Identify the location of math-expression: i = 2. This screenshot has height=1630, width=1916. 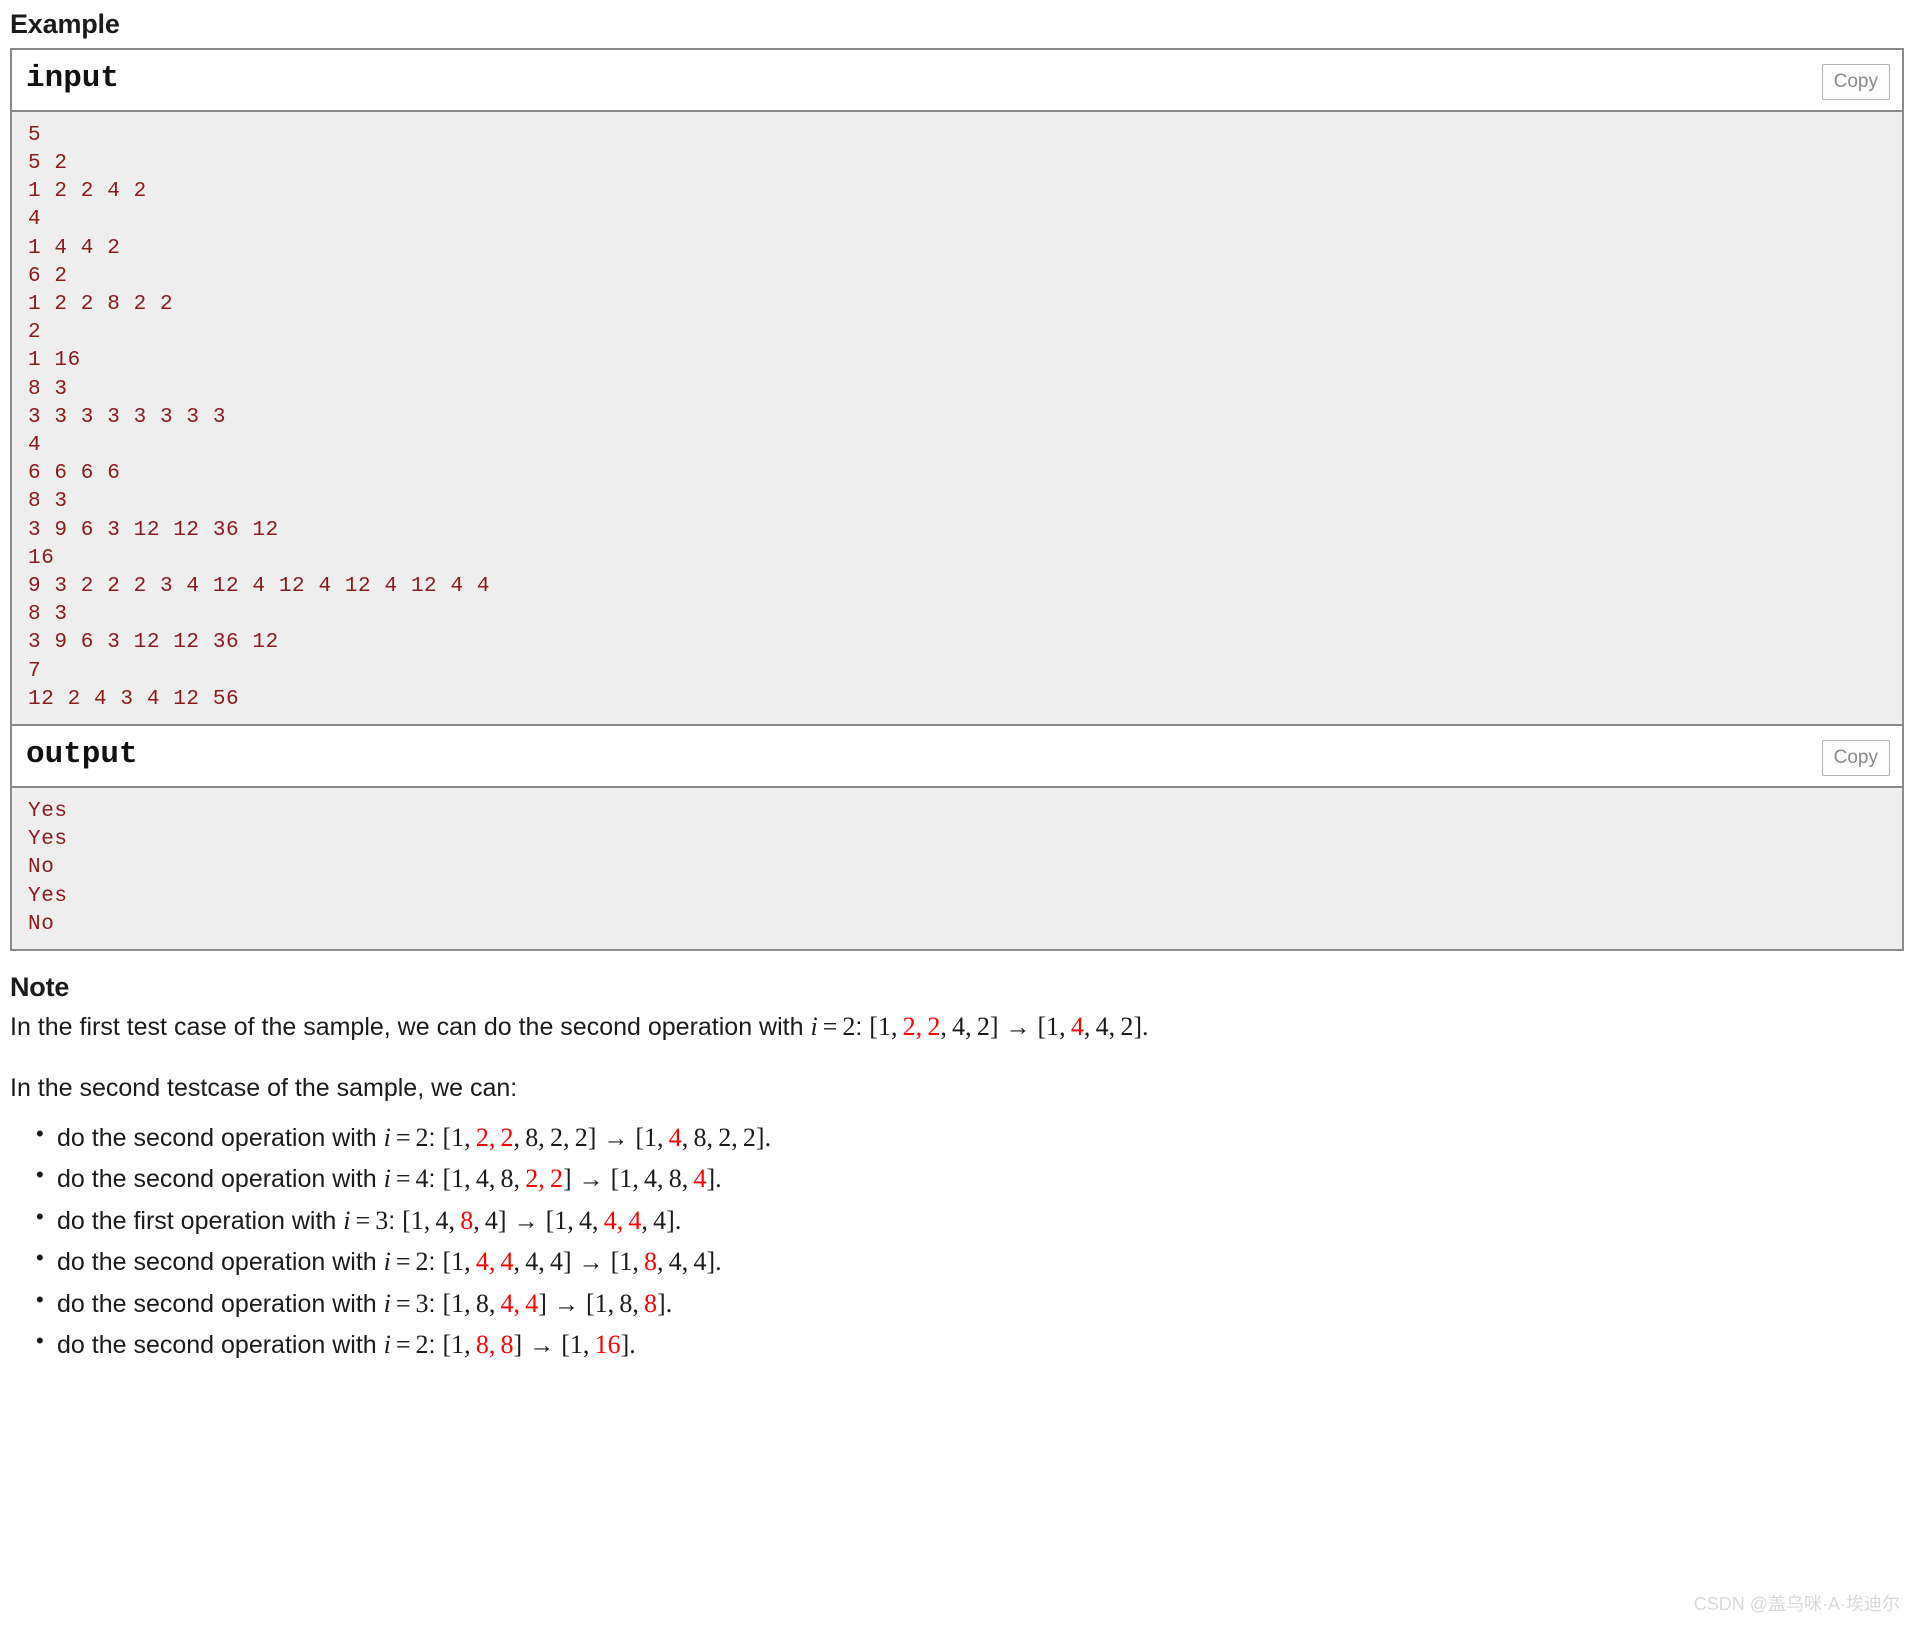
(833, 1026).